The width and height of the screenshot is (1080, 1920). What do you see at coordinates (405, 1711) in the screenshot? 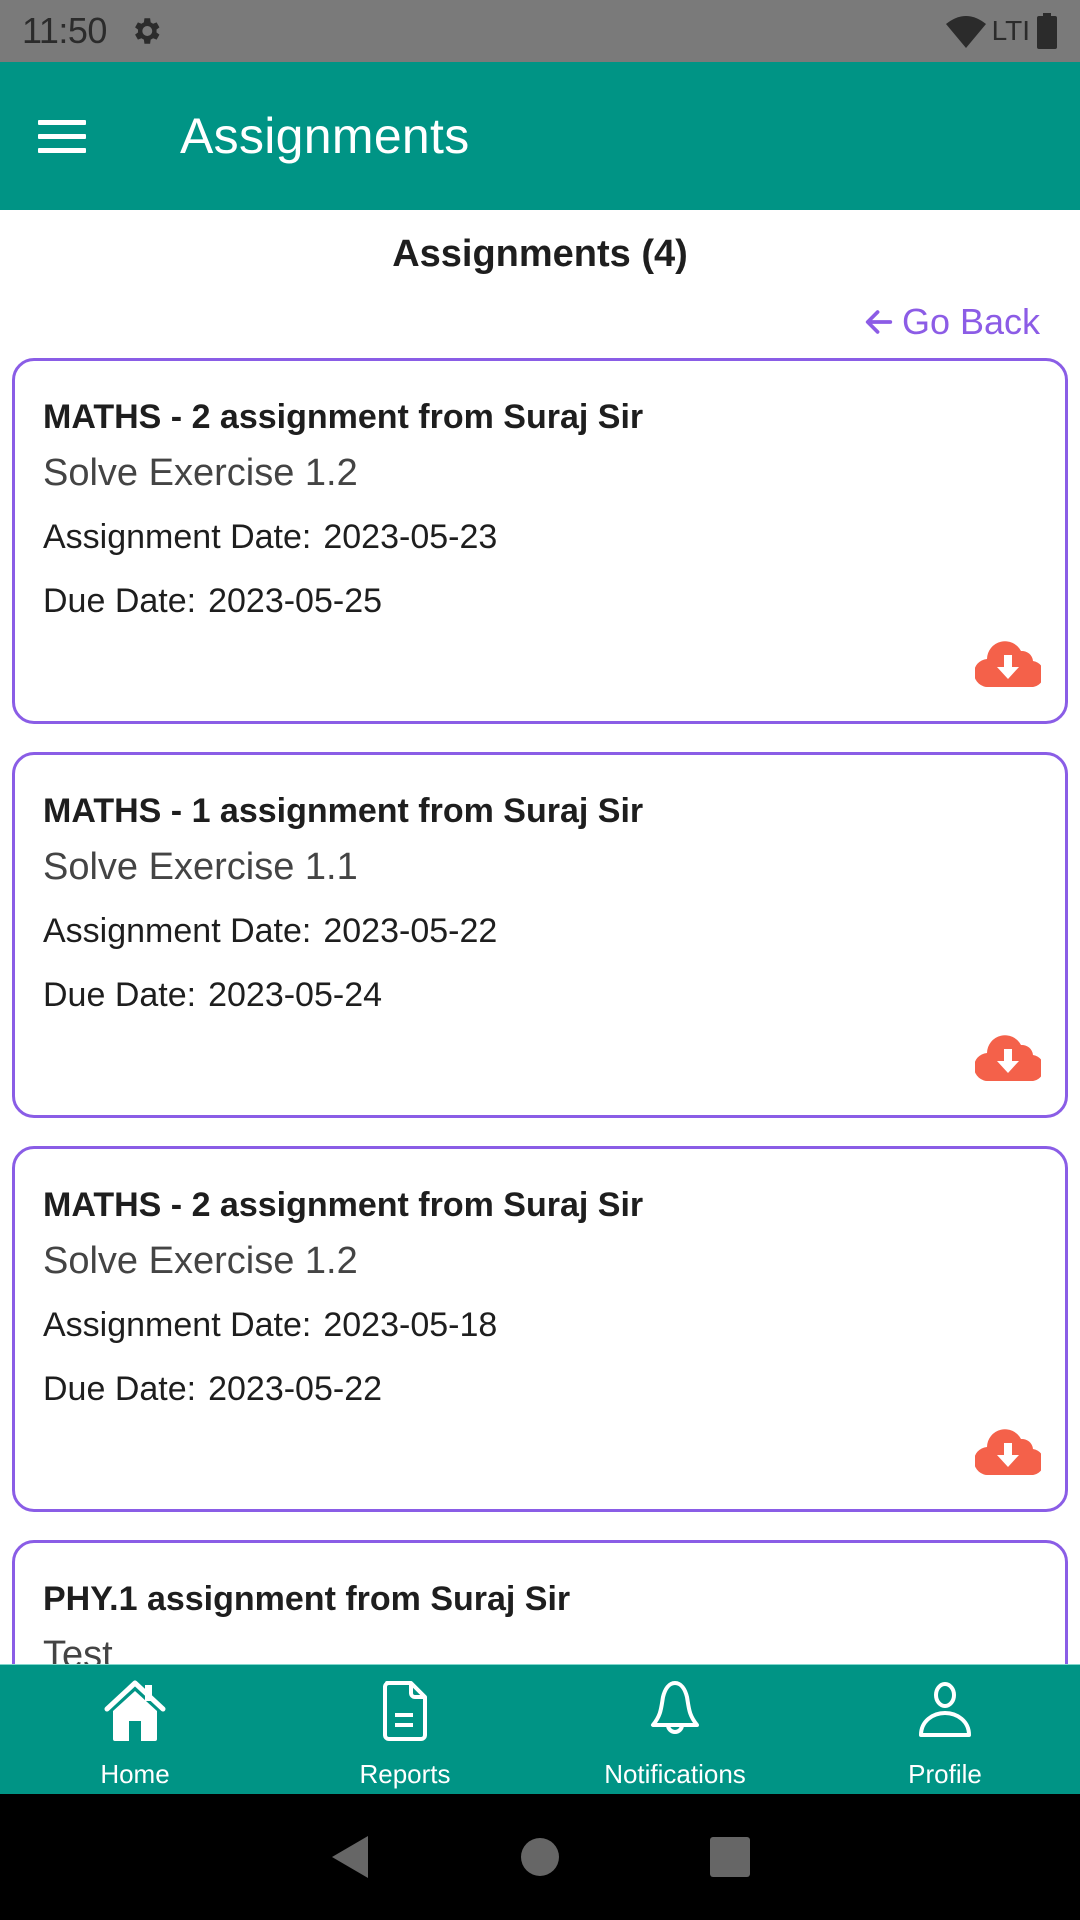
I see `document-icon` at bounding box center [405, 1711].